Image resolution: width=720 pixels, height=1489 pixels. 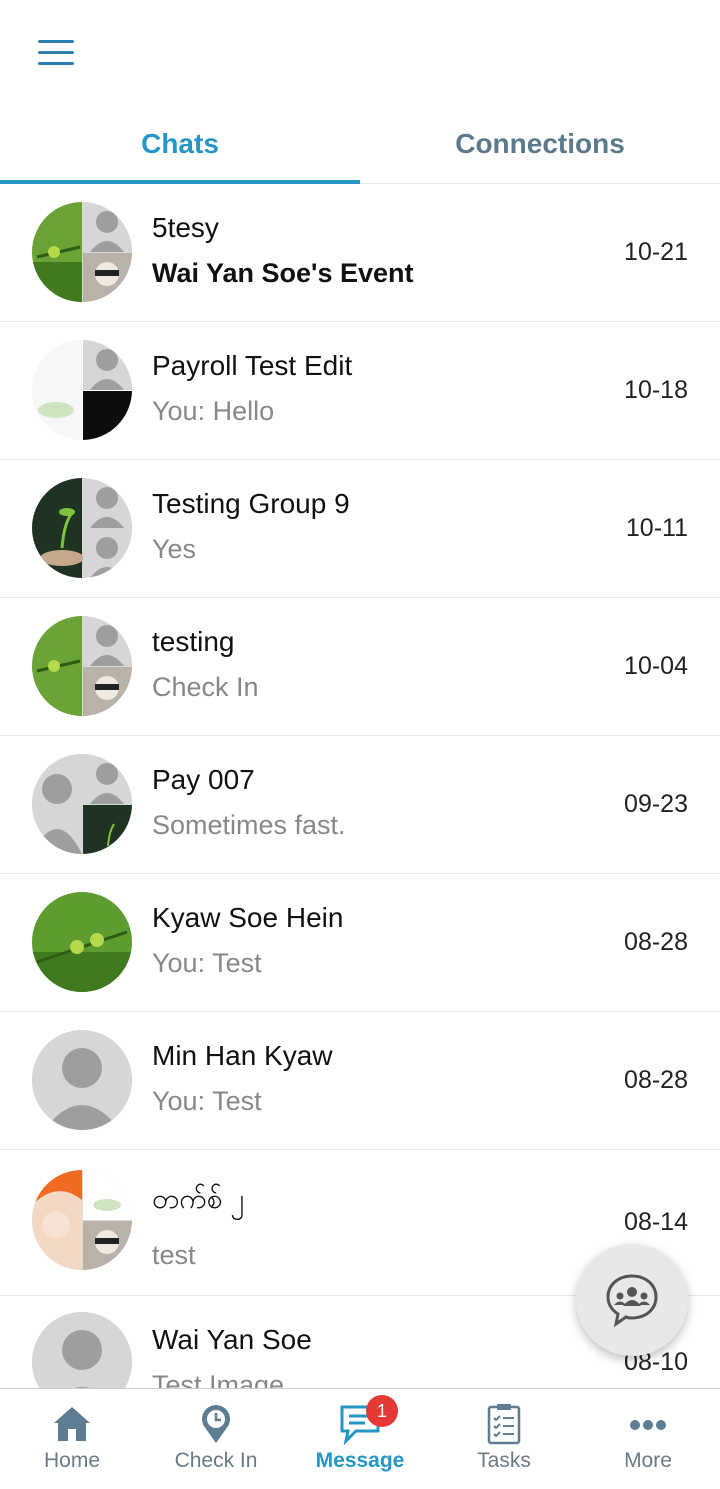 I want to click on tab-chats: Chats, so click(x=180, y=146).